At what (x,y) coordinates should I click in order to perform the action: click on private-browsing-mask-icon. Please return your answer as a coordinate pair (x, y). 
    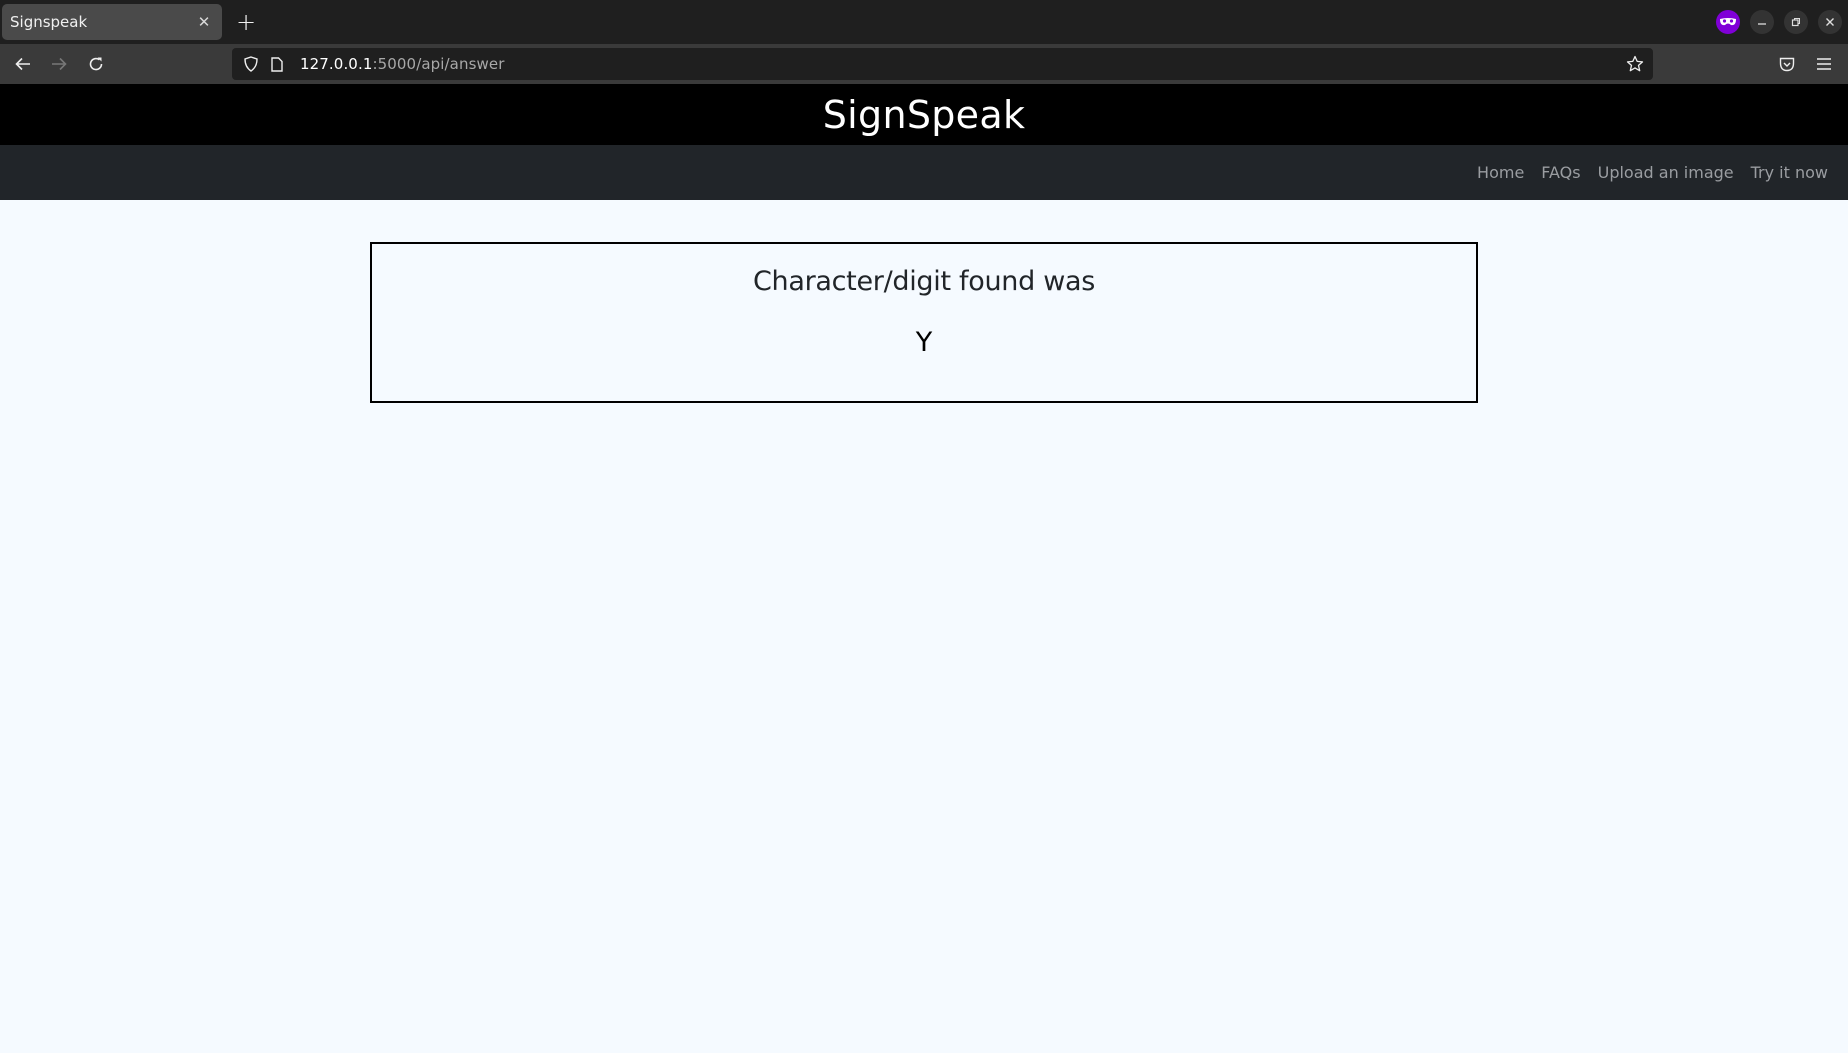
    Looking at the image, I should click on (1728, 22).